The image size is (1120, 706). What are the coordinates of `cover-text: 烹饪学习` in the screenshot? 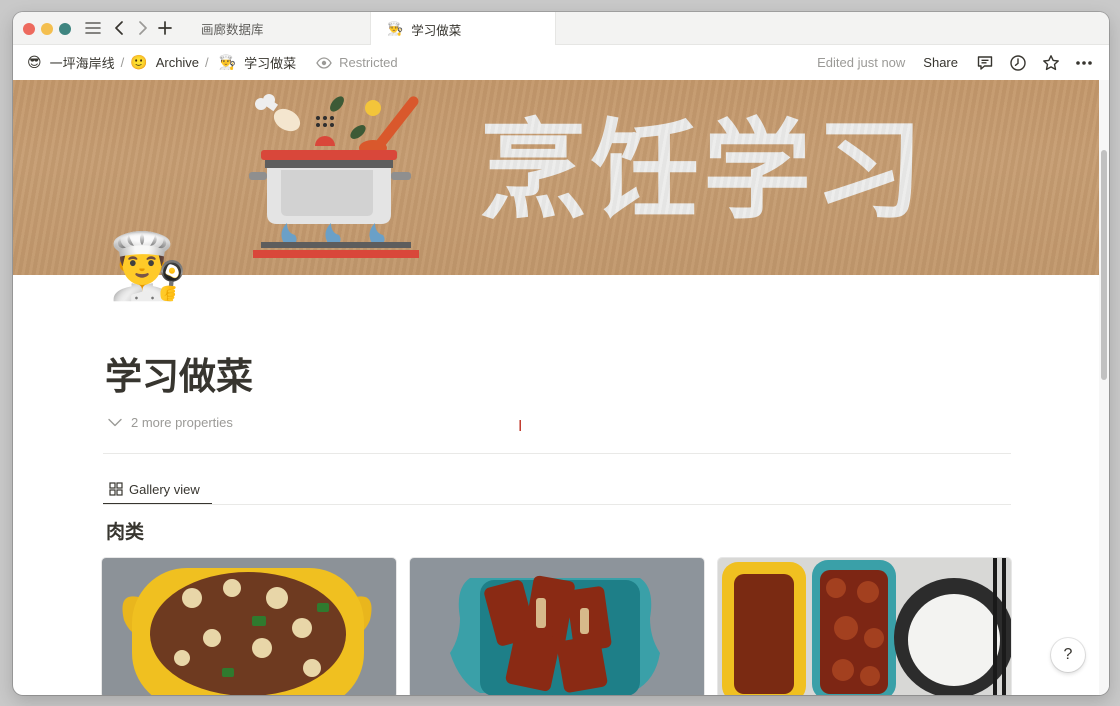 It's located at (703, 171).